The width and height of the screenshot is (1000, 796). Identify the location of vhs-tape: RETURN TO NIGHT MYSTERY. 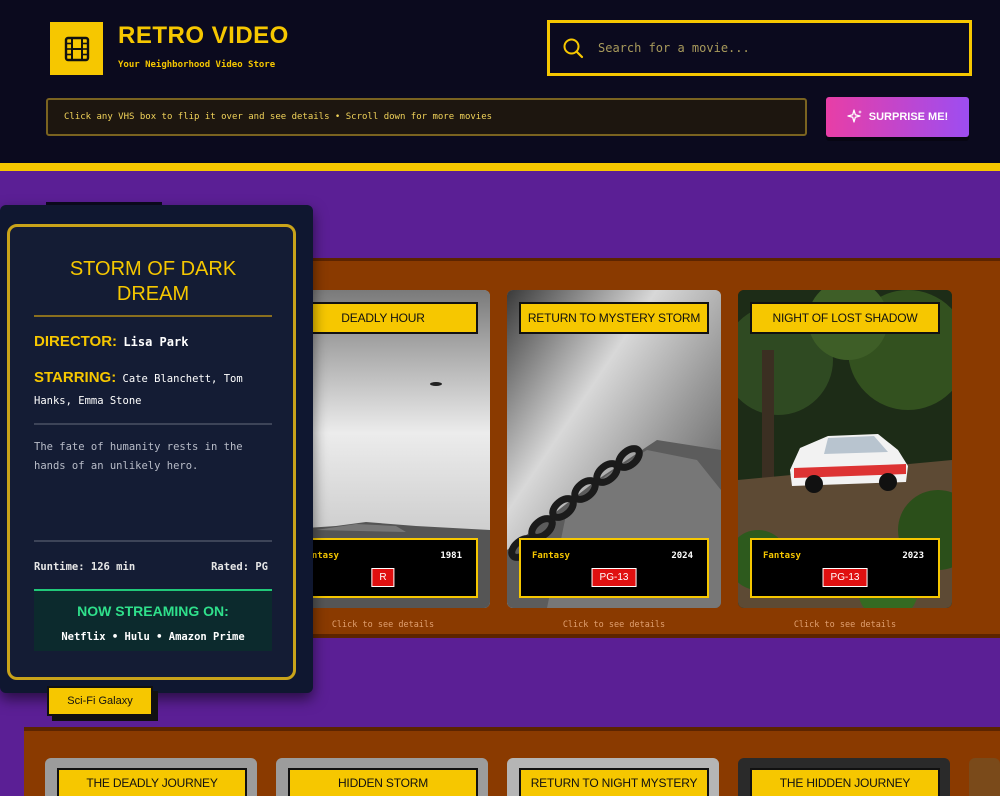
(613, 777).